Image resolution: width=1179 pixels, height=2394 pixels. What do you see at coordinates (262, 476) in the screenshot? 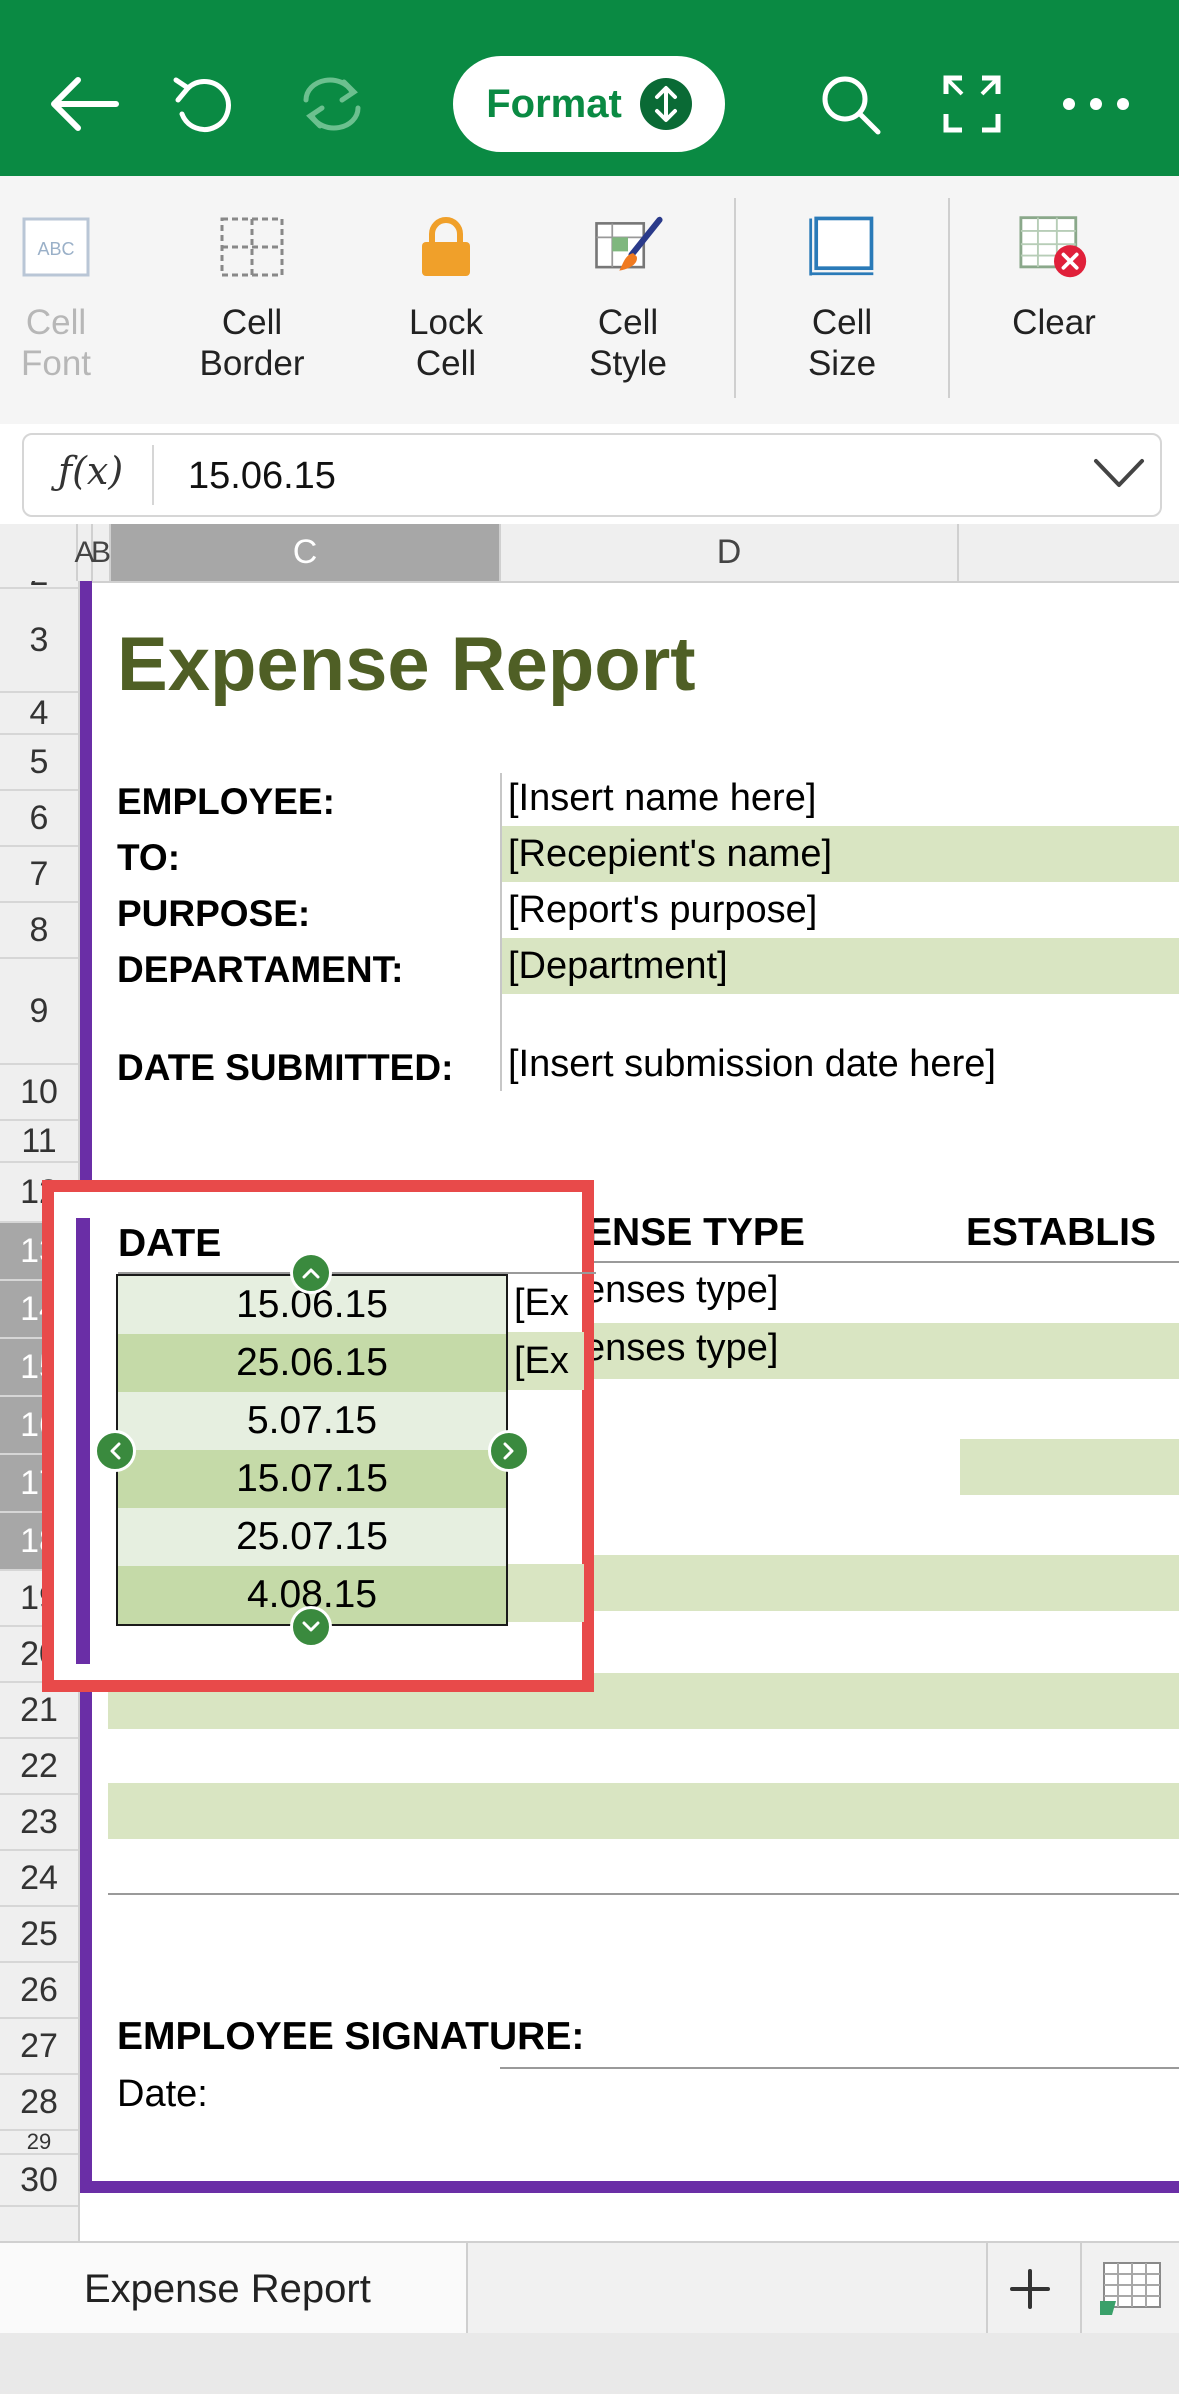
I see `formula-input: 15.06.15` at bounding box center [262, 476].